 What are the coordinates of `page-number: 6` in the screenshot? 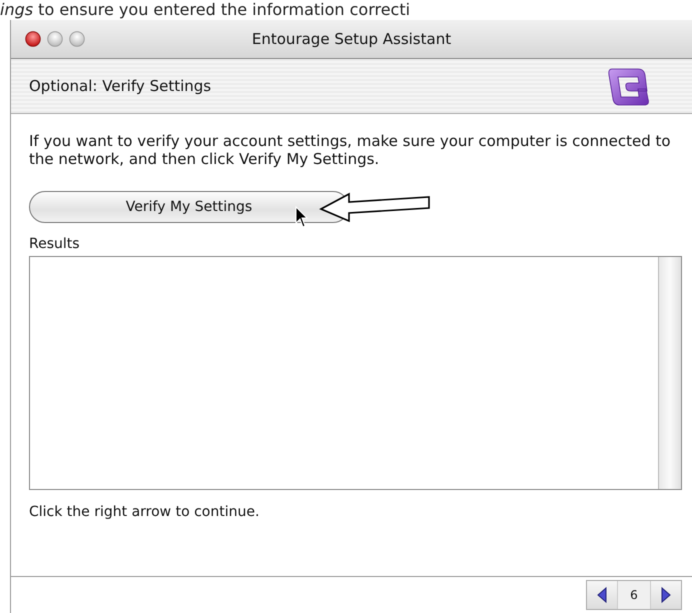 It's located at (634, 595).